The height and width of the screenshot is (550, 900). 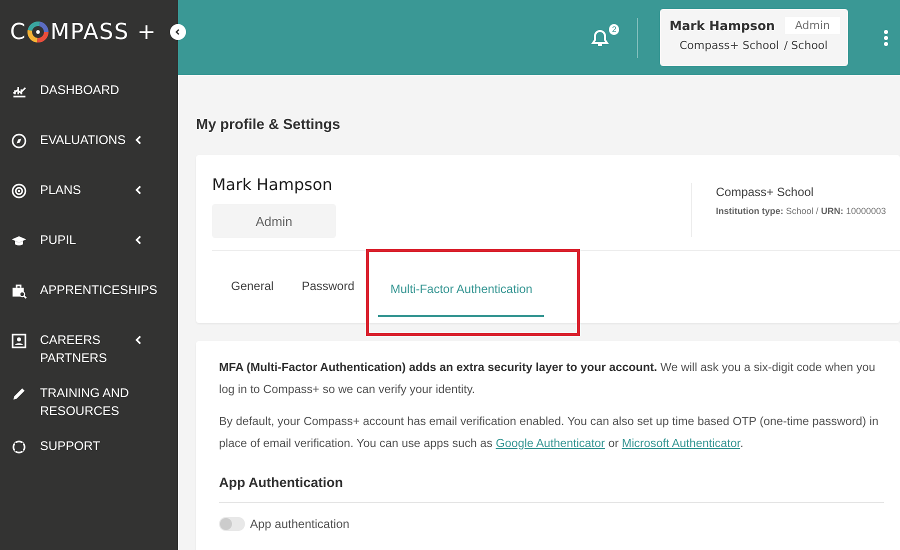 I want to click on notification-count: 2, so click(x=614, y=29).